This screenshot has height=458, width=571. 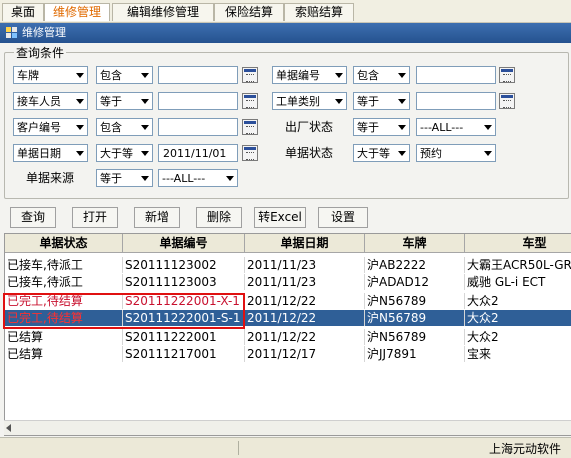 I want to click on doc-status-label: 单据状态, so click(x=309, y=153).